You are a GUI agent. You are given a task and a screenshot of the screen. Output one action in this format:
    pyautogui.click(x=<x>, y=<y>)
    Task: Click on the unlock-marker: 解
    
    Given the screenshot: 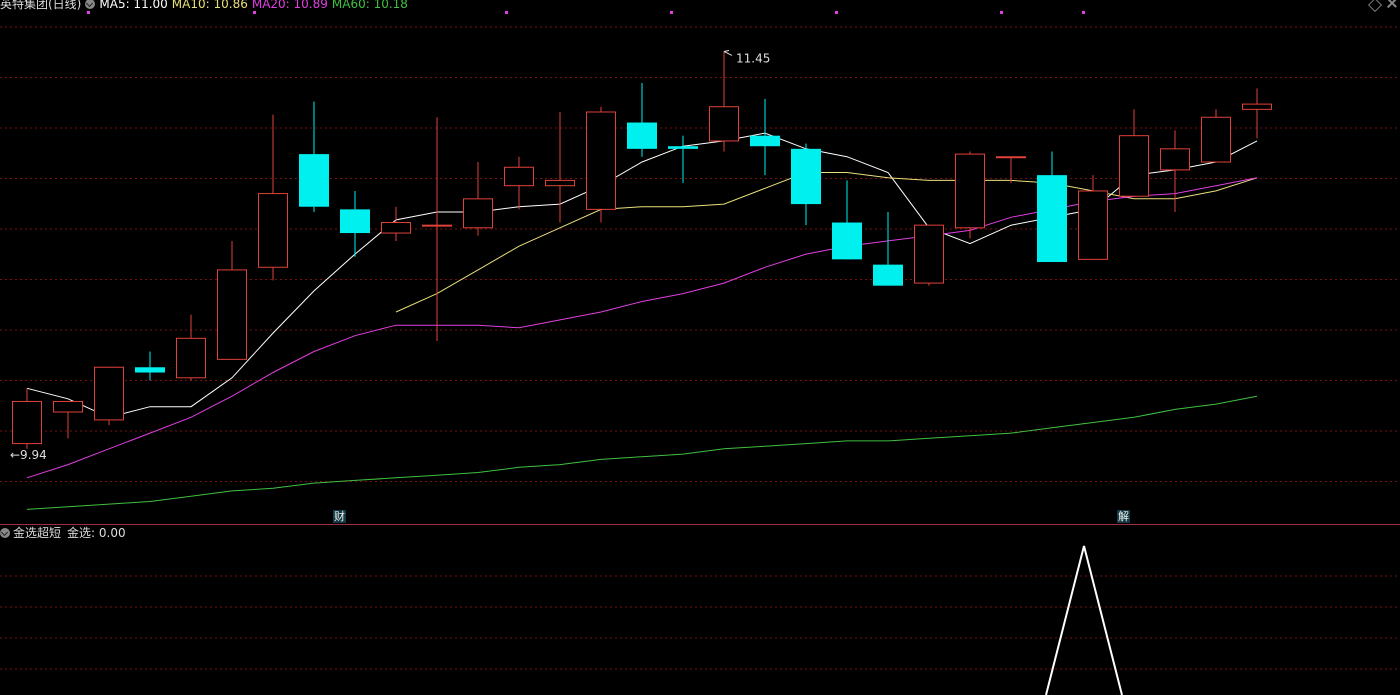 What is the action you would take?
    pyautogui.click(x=1123, y=516)
    